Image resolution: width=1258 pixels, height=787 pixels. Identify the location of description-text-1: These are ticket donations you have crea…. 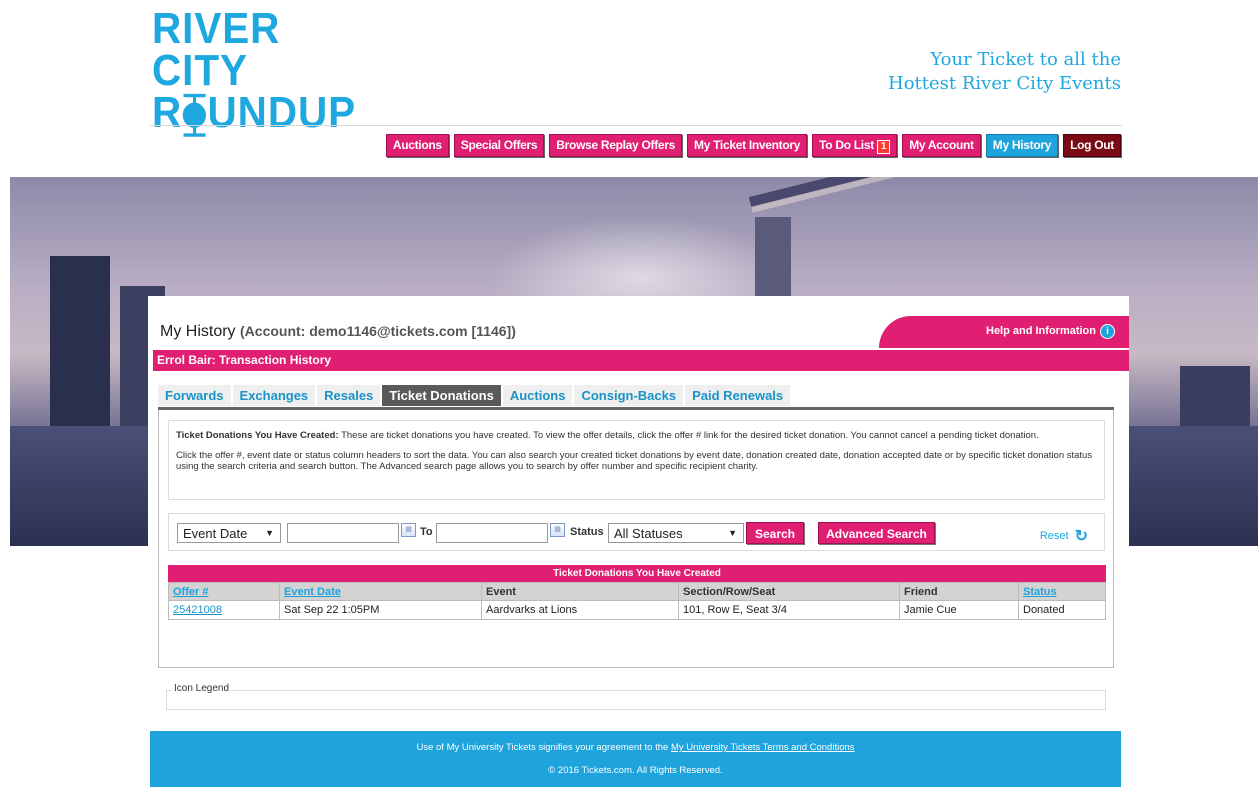
(688, 435).